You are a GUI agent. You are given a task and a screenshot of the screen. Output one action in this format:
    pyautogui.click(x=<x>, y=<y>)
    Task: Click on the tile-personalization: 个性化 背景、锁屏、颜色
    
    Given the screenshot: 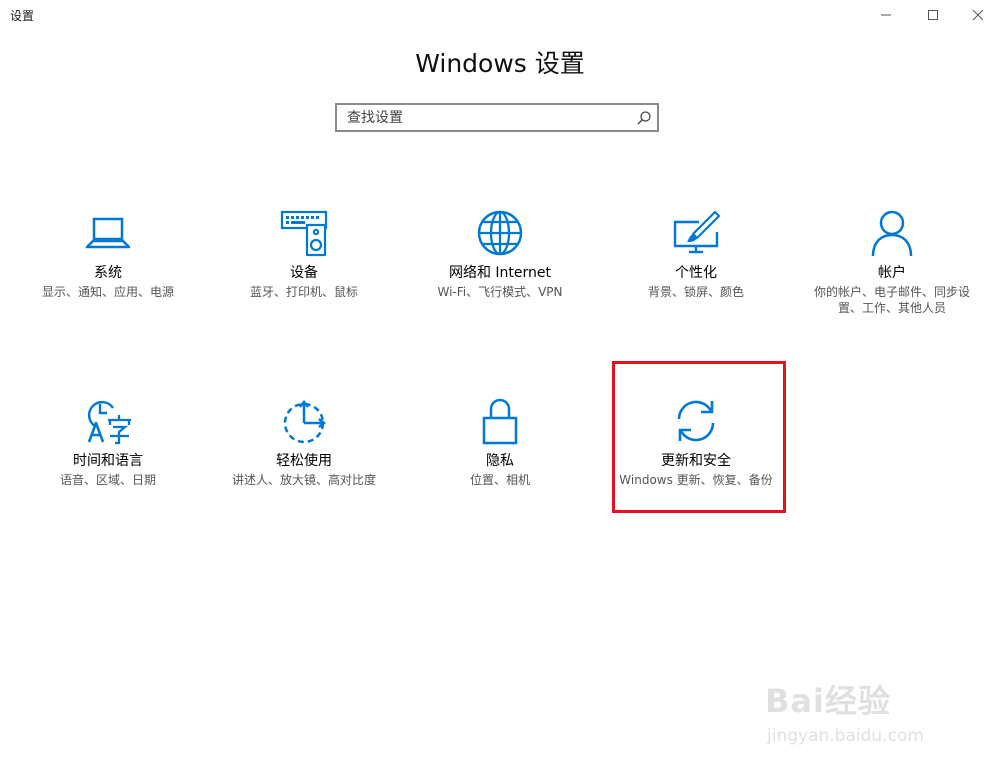 What is the action you would take?
    pyautogui.click(x=696, y=254)
    